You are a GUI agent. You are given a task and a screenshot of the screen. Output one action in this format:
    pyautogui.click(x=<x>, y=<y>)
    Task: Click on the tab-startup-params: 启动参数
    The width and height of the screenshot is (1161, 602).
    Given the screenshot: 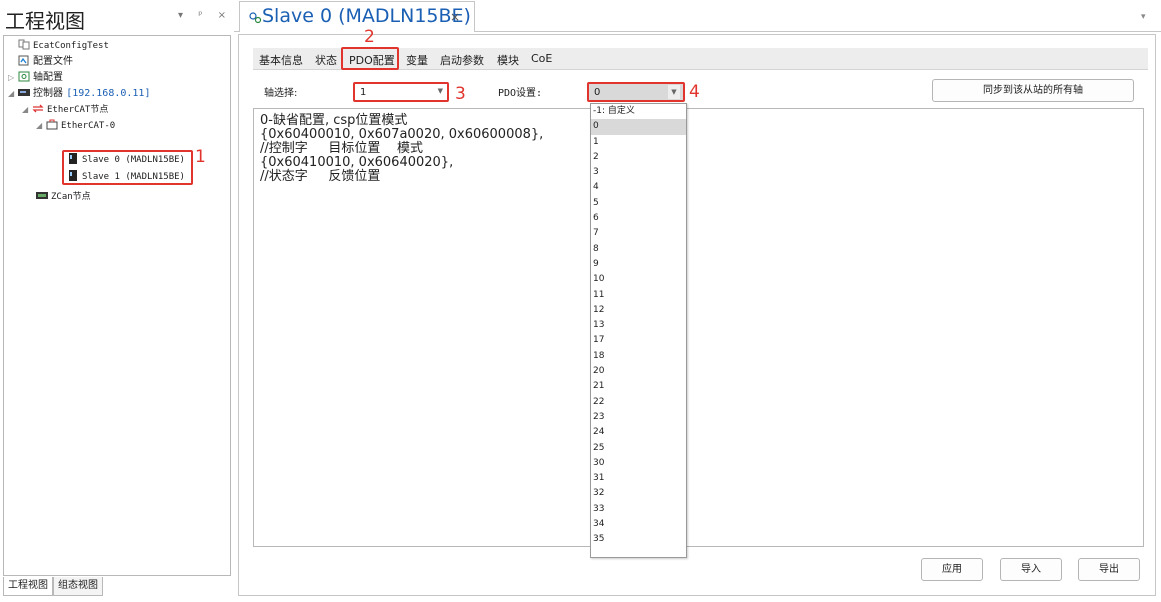 What is the action you would take?
    pyautogui.click(x=462, y=60)
    